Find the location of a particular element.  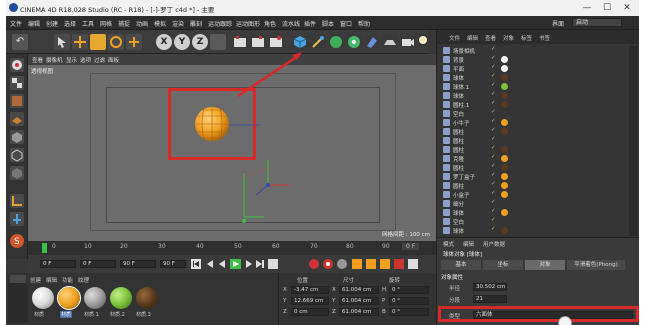

menu-item-plugins: 插件 is located at coordinates (310, 23).